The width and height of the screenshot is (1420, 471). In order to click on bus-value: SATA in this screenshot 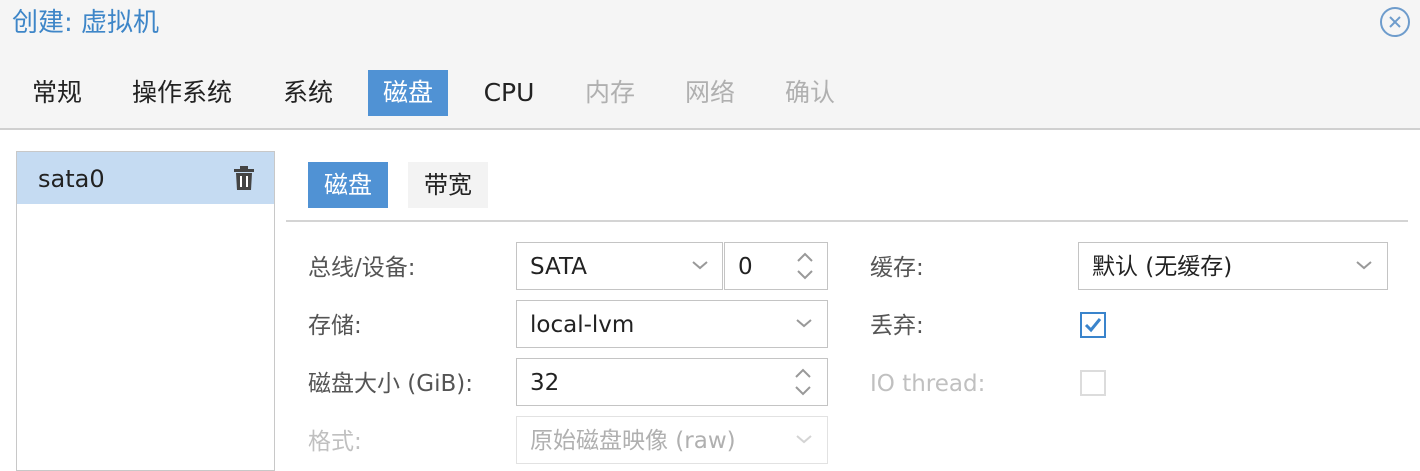, I will do `click(558, 267)`.